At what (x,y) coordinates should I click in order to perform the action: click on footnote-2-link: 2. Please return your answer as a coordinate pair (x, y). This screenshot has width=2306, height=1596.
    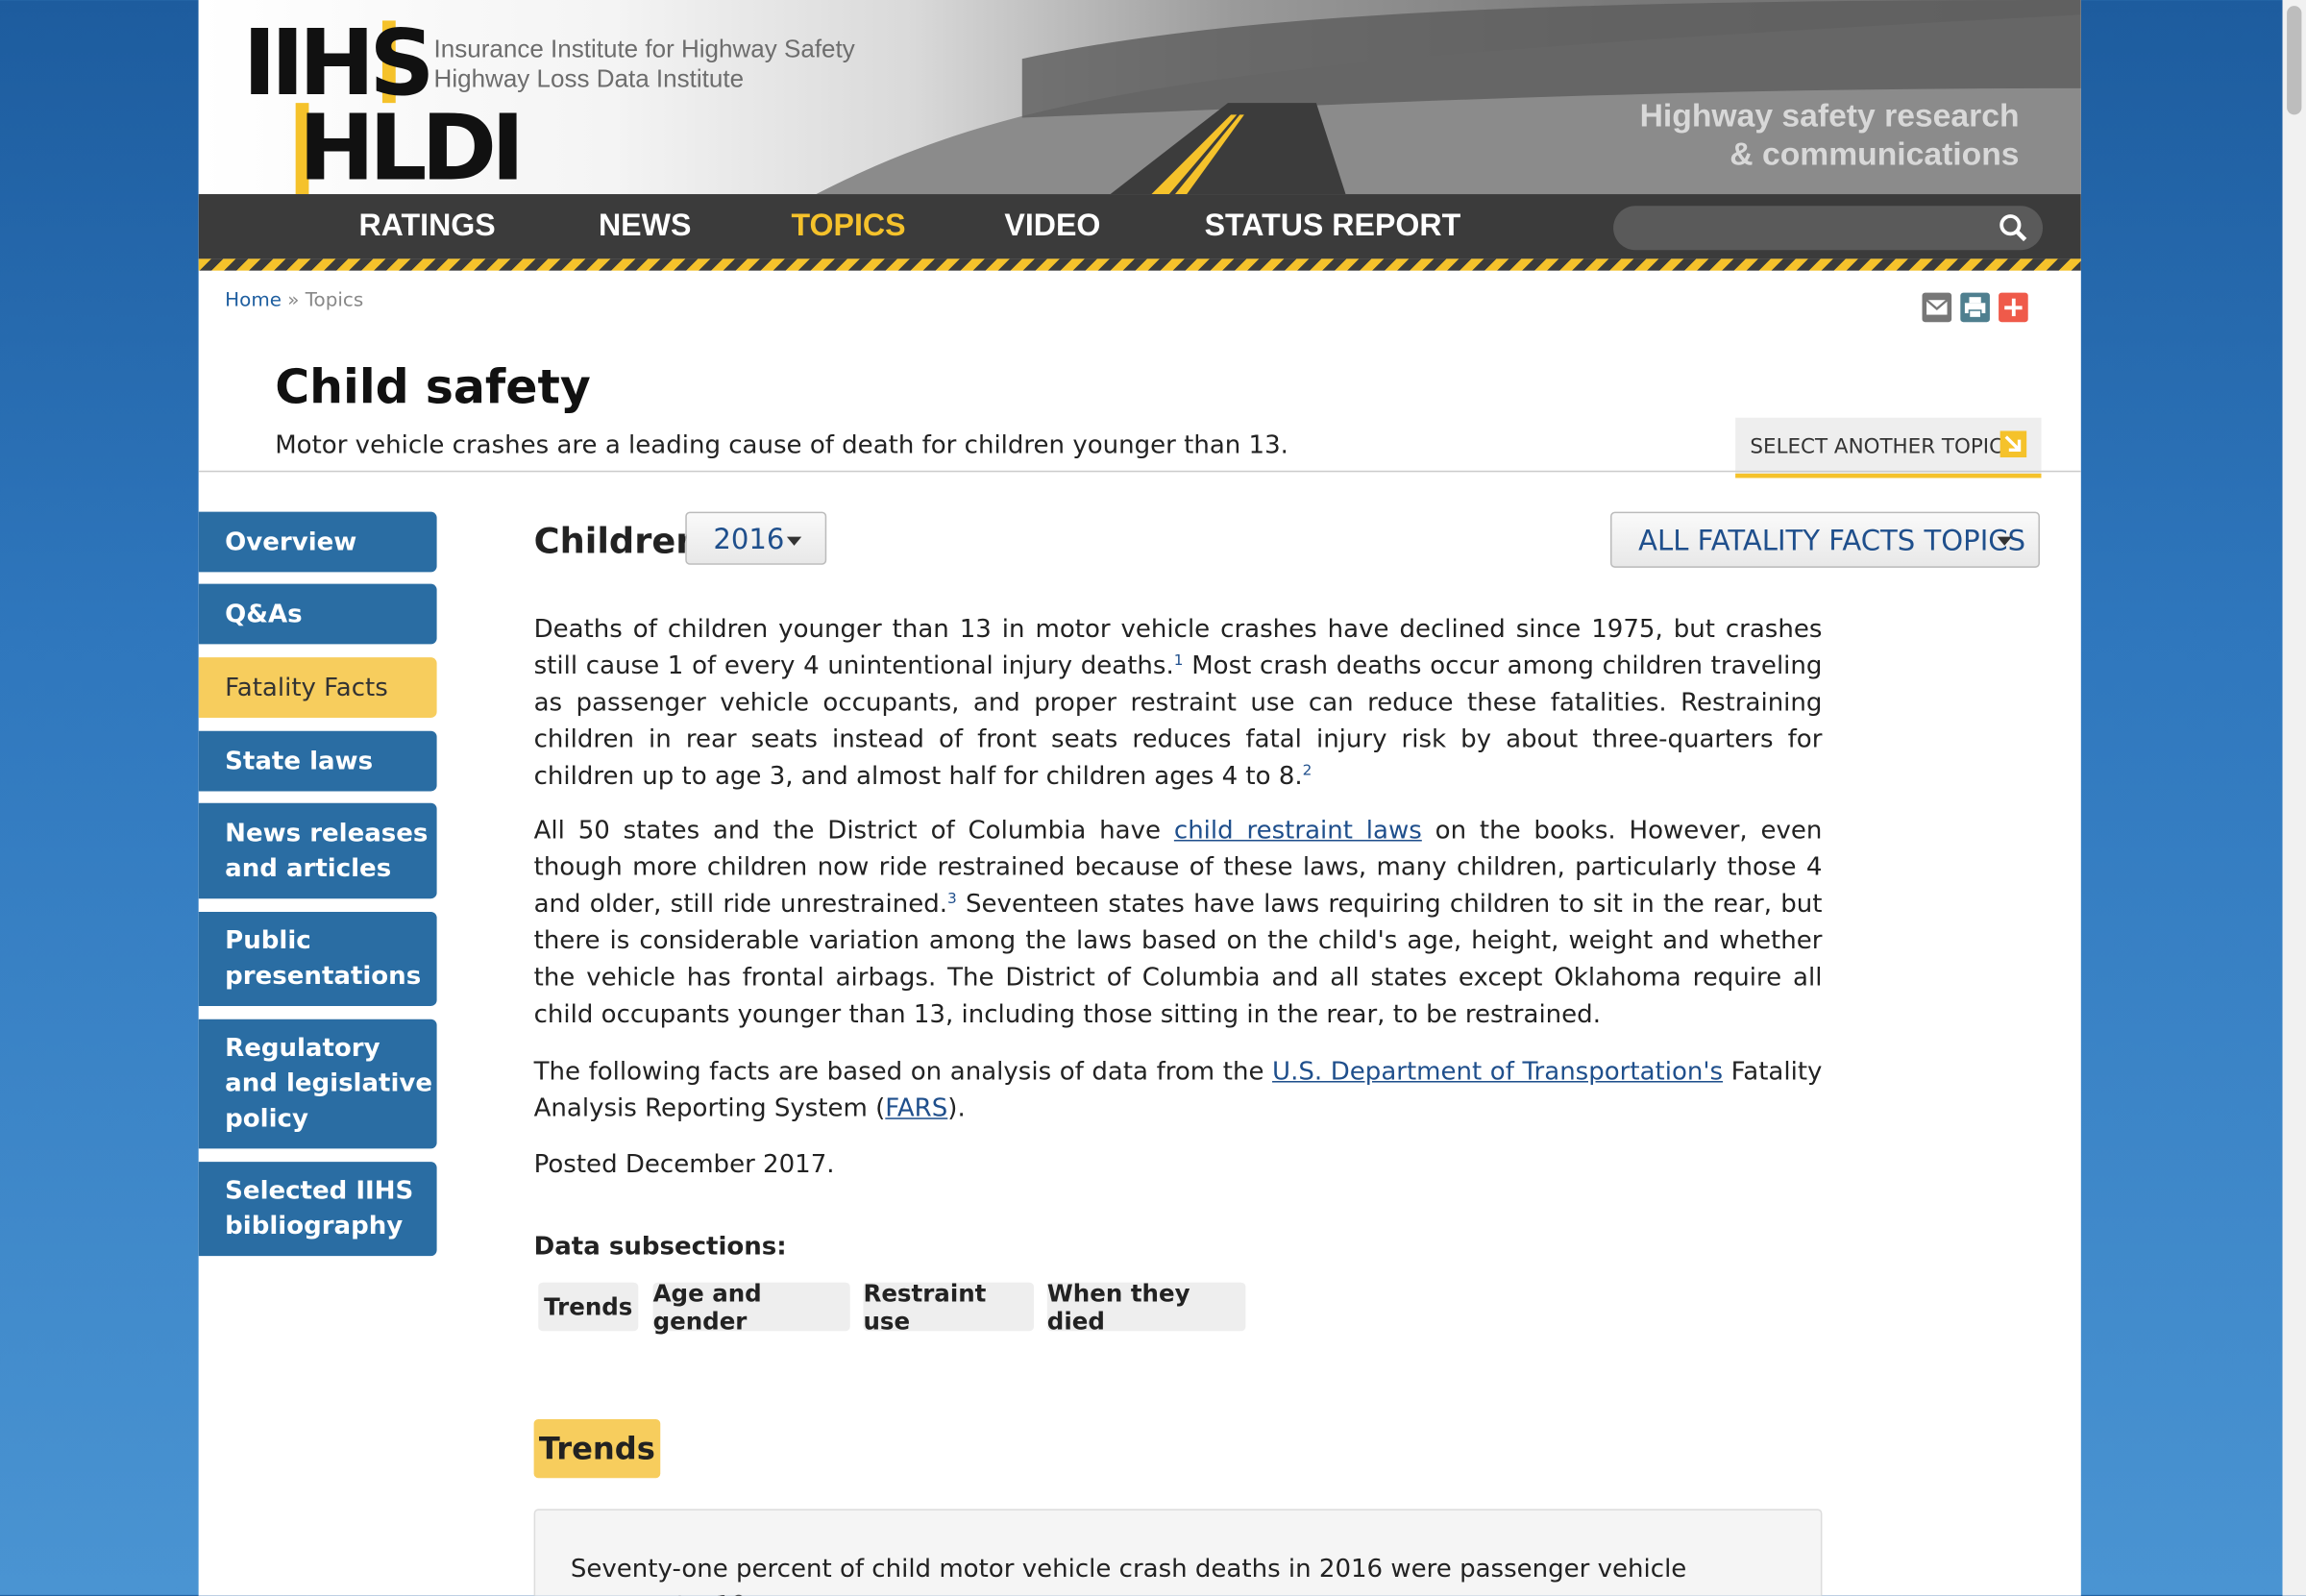
    Looking at the image, I should click on (1308, 771).